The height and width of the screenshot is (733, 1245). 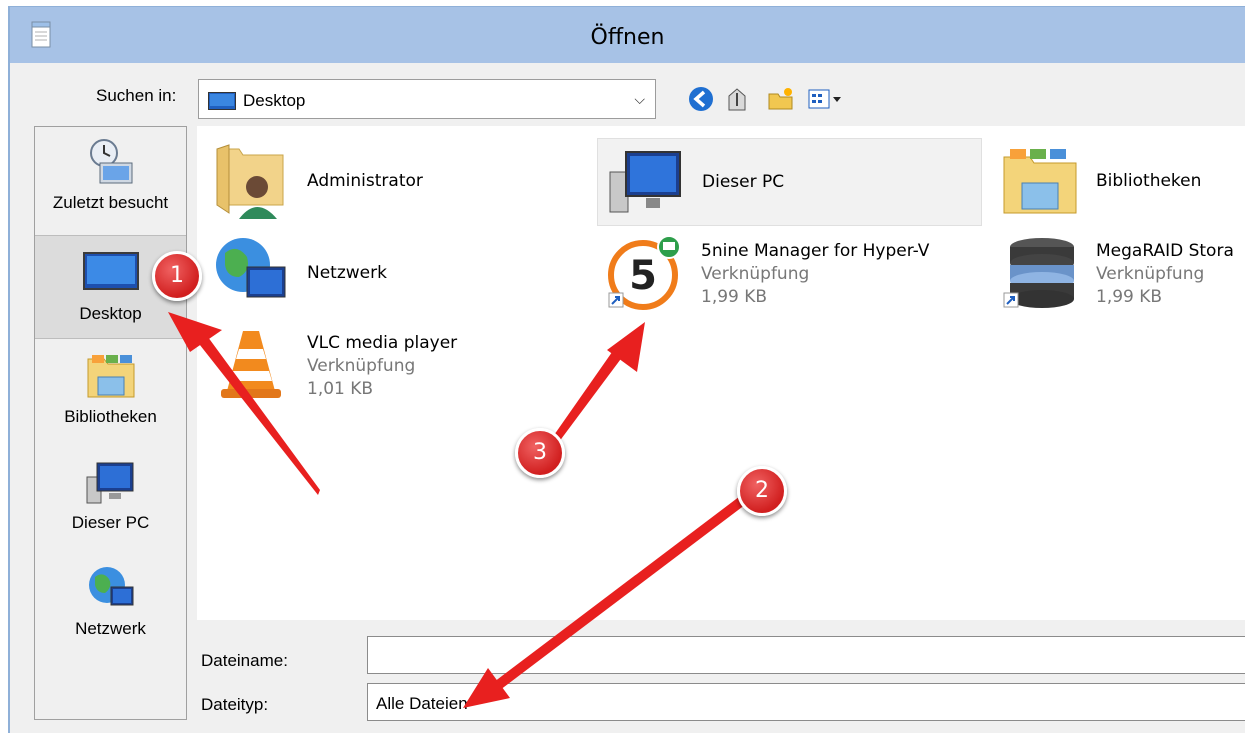 I want to click on window-title: Öffnen, so click(x=627, y=37).